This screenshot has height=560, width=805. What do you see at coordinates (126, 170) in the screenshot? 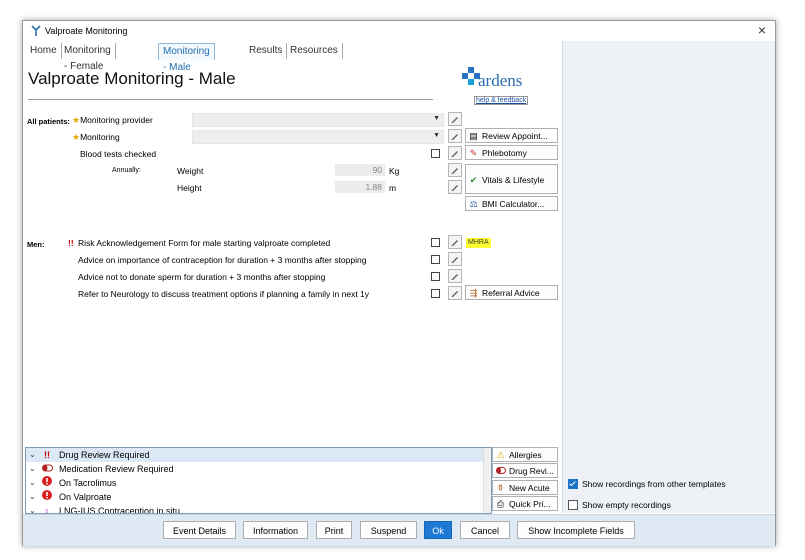
I see `annually-label: Annually:` at bounding box center [126, 170].